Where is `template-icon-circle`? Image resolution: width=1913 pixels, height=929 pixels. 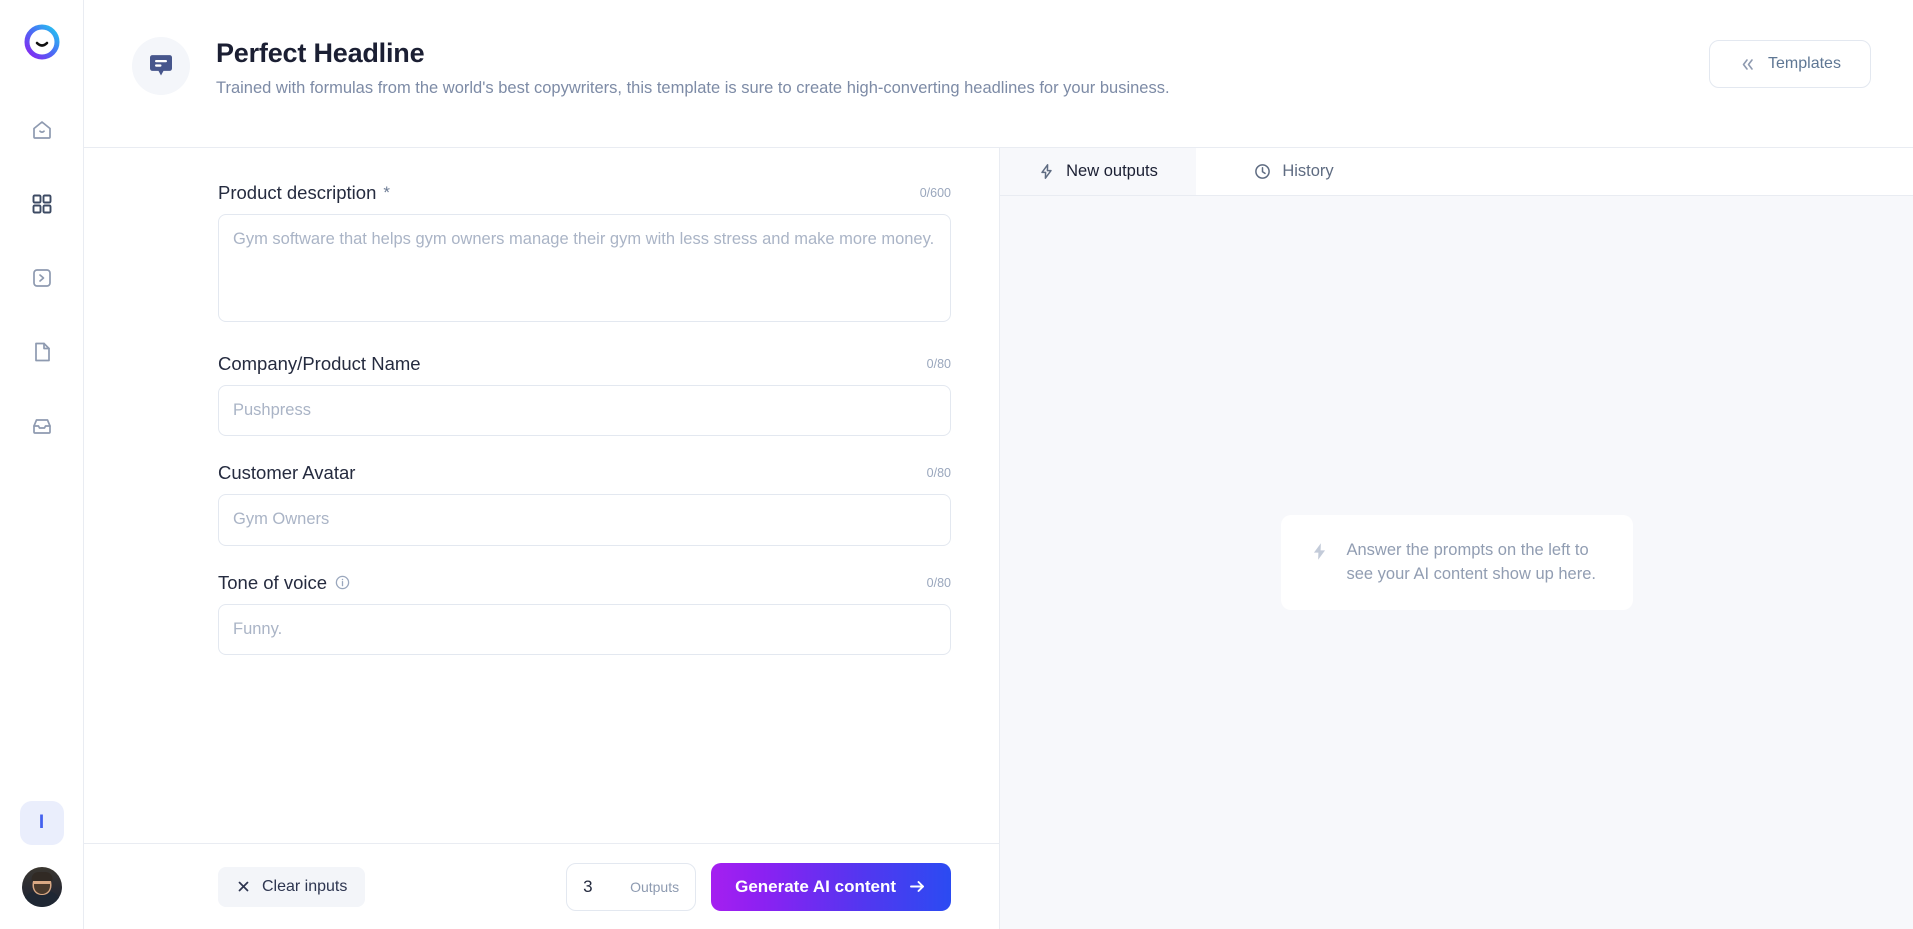
template-icon-circle is located at coordinates (161, 66).